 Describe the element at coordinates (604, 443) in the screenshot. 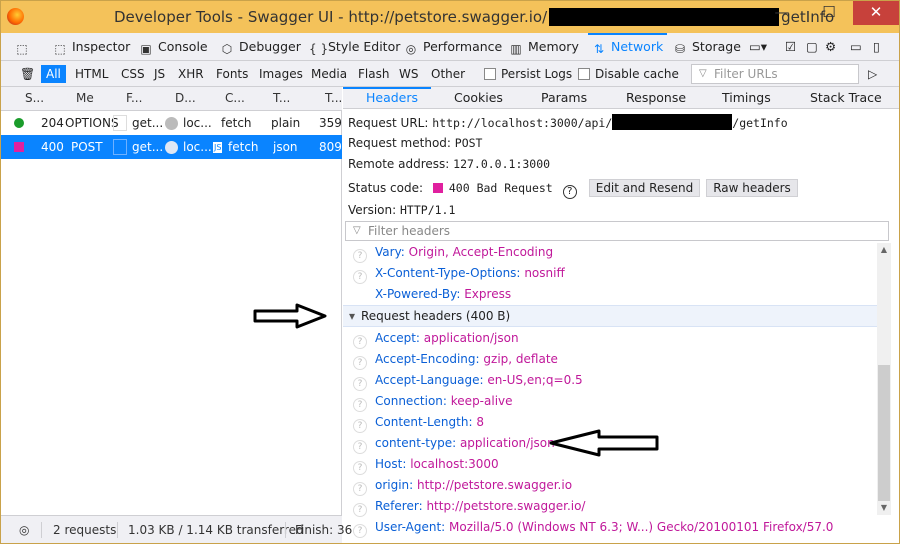

I see `annotation-arrow-left-icon` at that location.